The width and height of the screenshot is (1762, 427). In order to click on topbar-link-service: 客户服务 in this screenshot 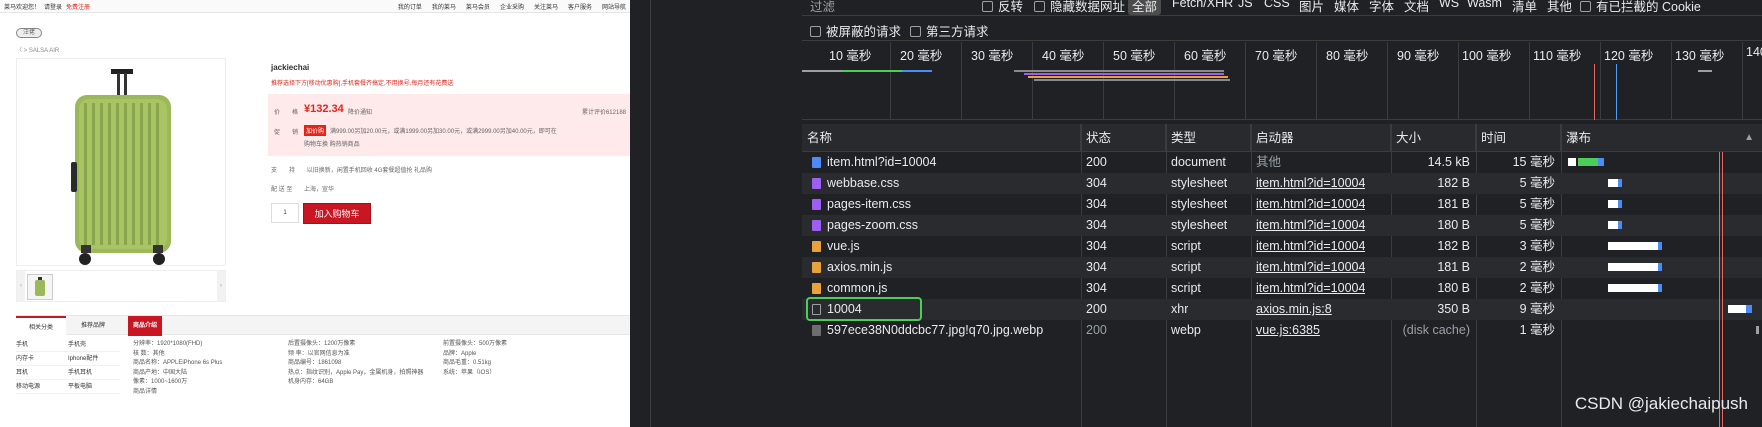, I will do `click(580, 6)`.